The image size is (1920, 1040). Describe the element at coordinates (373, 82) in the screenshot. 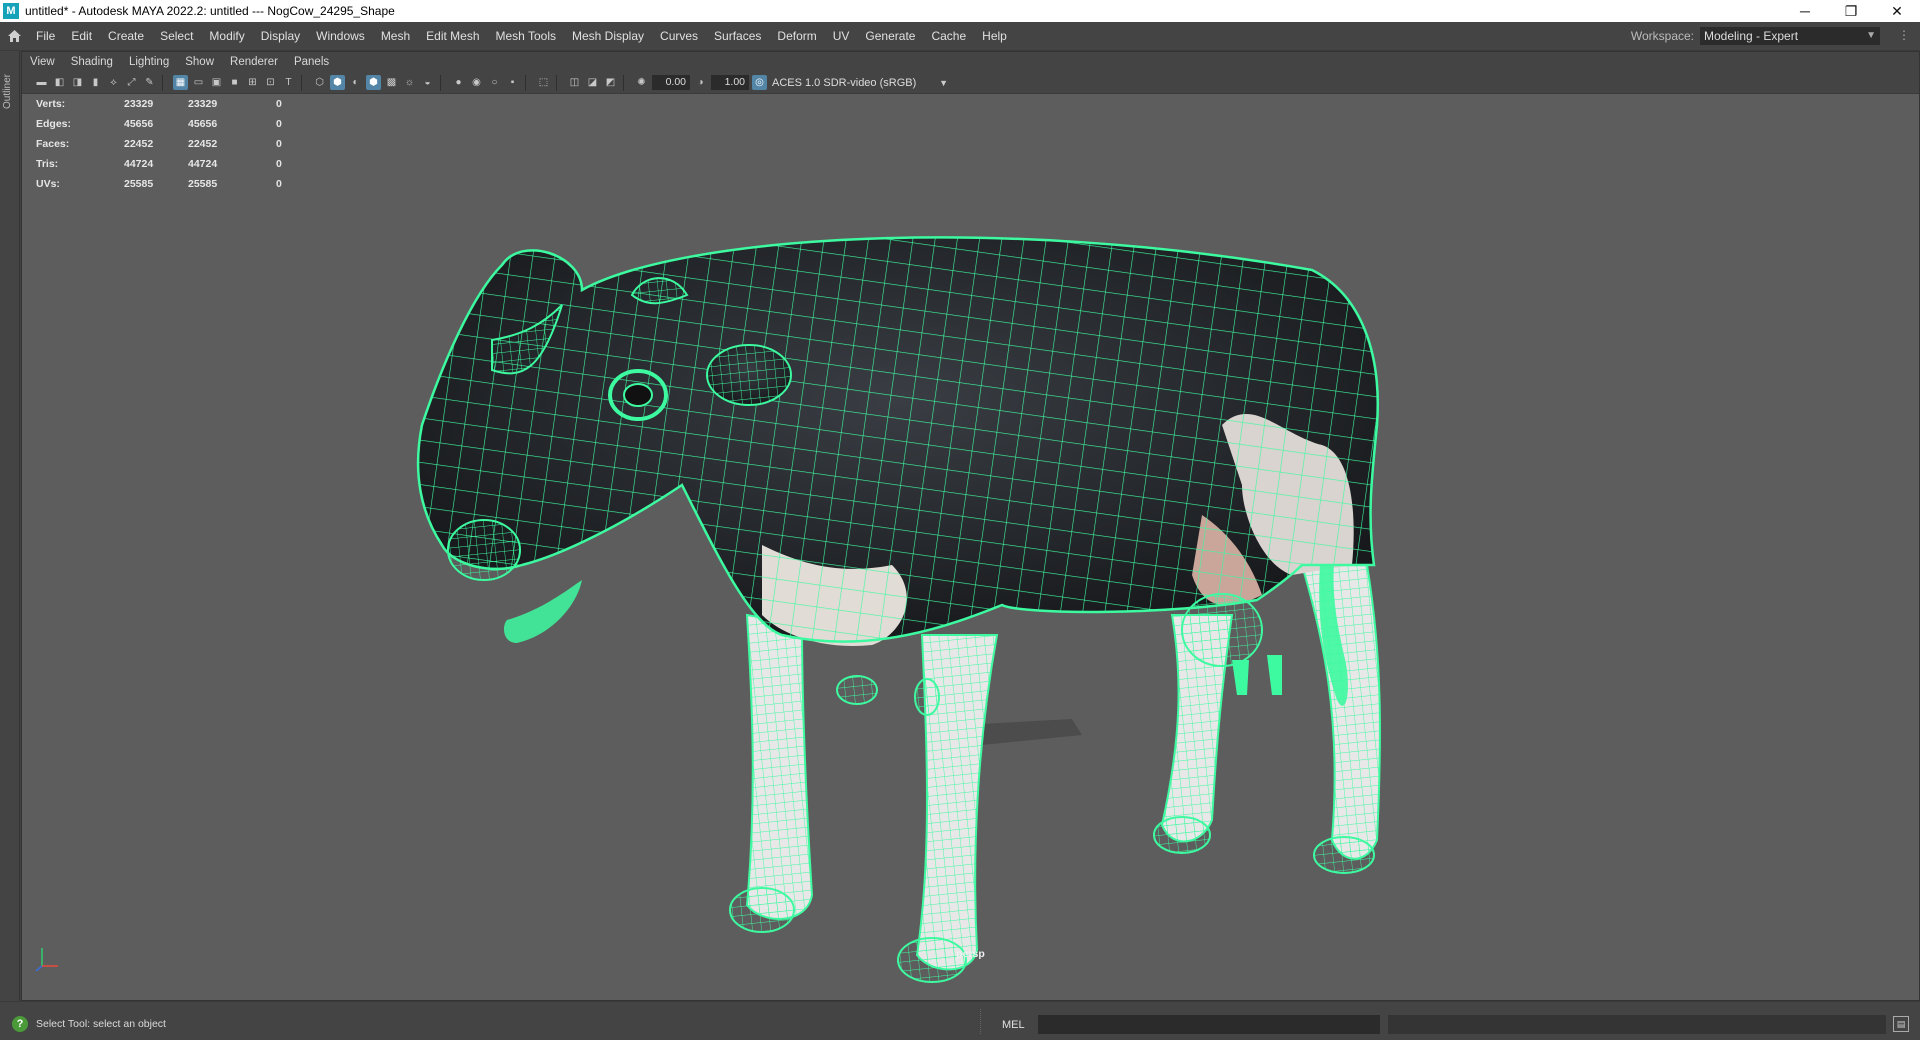

I see `wireframe-on-shaded-icon: ⬢` at that location.